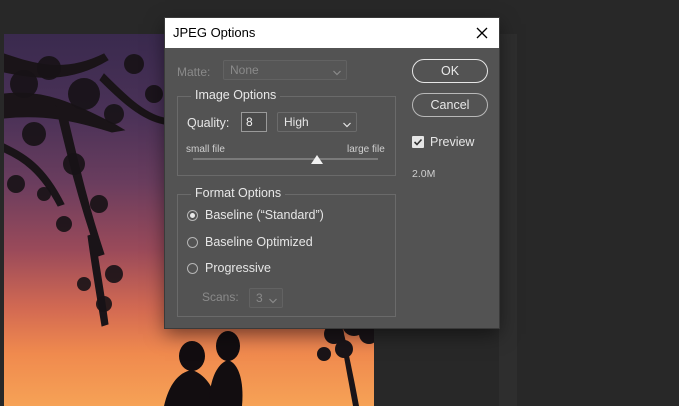  What do you see at coordinates (205, 149) in the screenshot?
I see `slider-min-label: small file` at bounding box center [205, 149].